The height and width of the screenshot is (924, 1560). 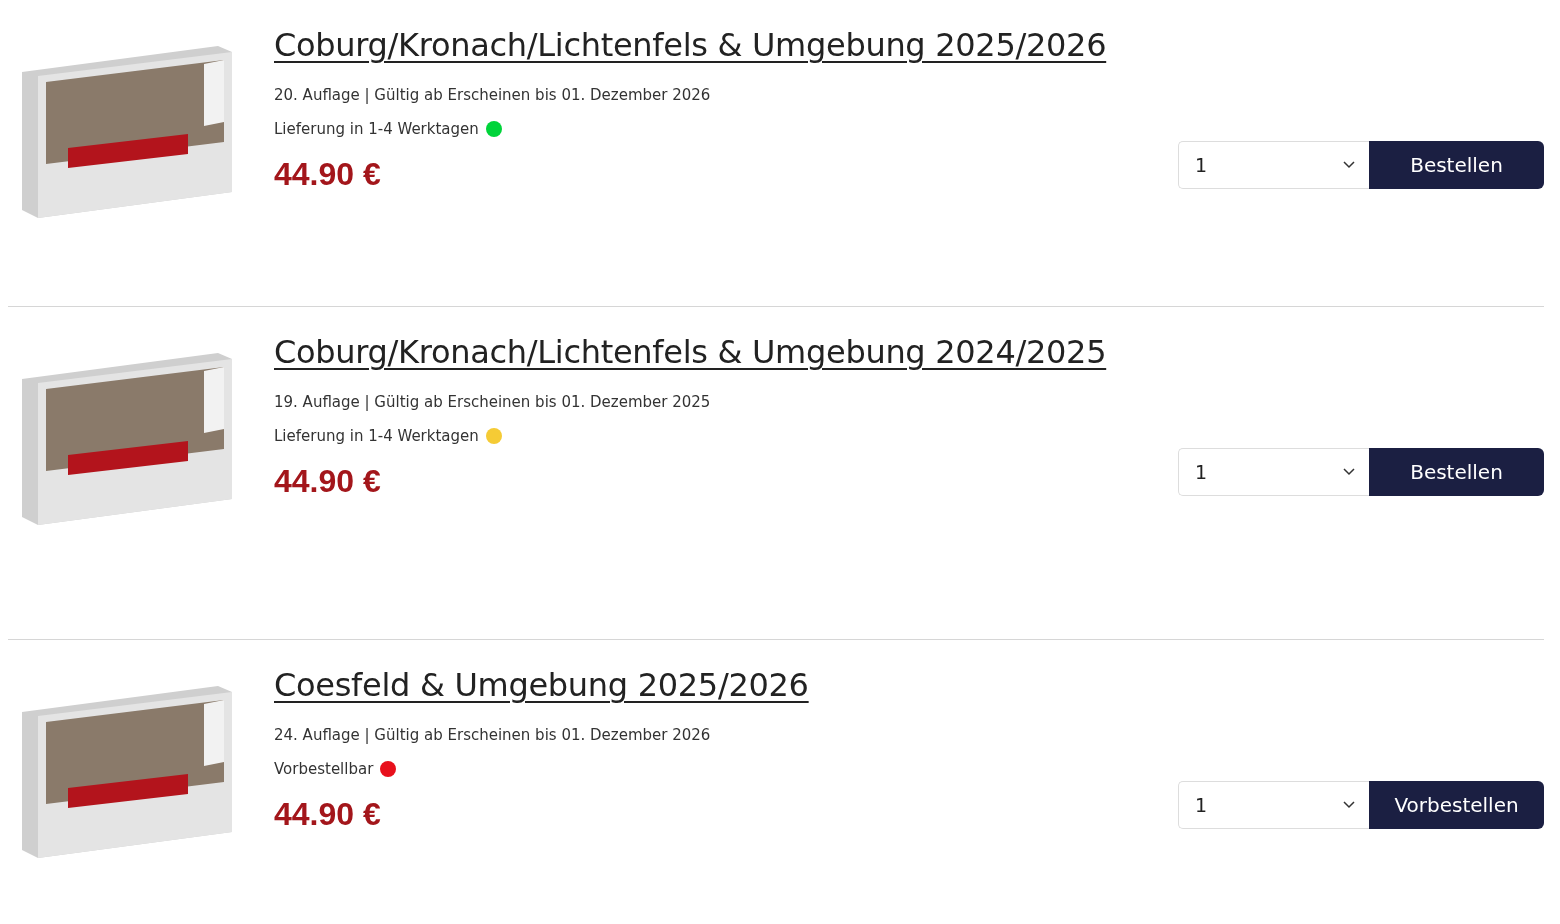 I want to click on edition-text: 19. Auflage | Gültig ab Erscheinen bis 01. Dezember 2025, so click(x=493, y=402).